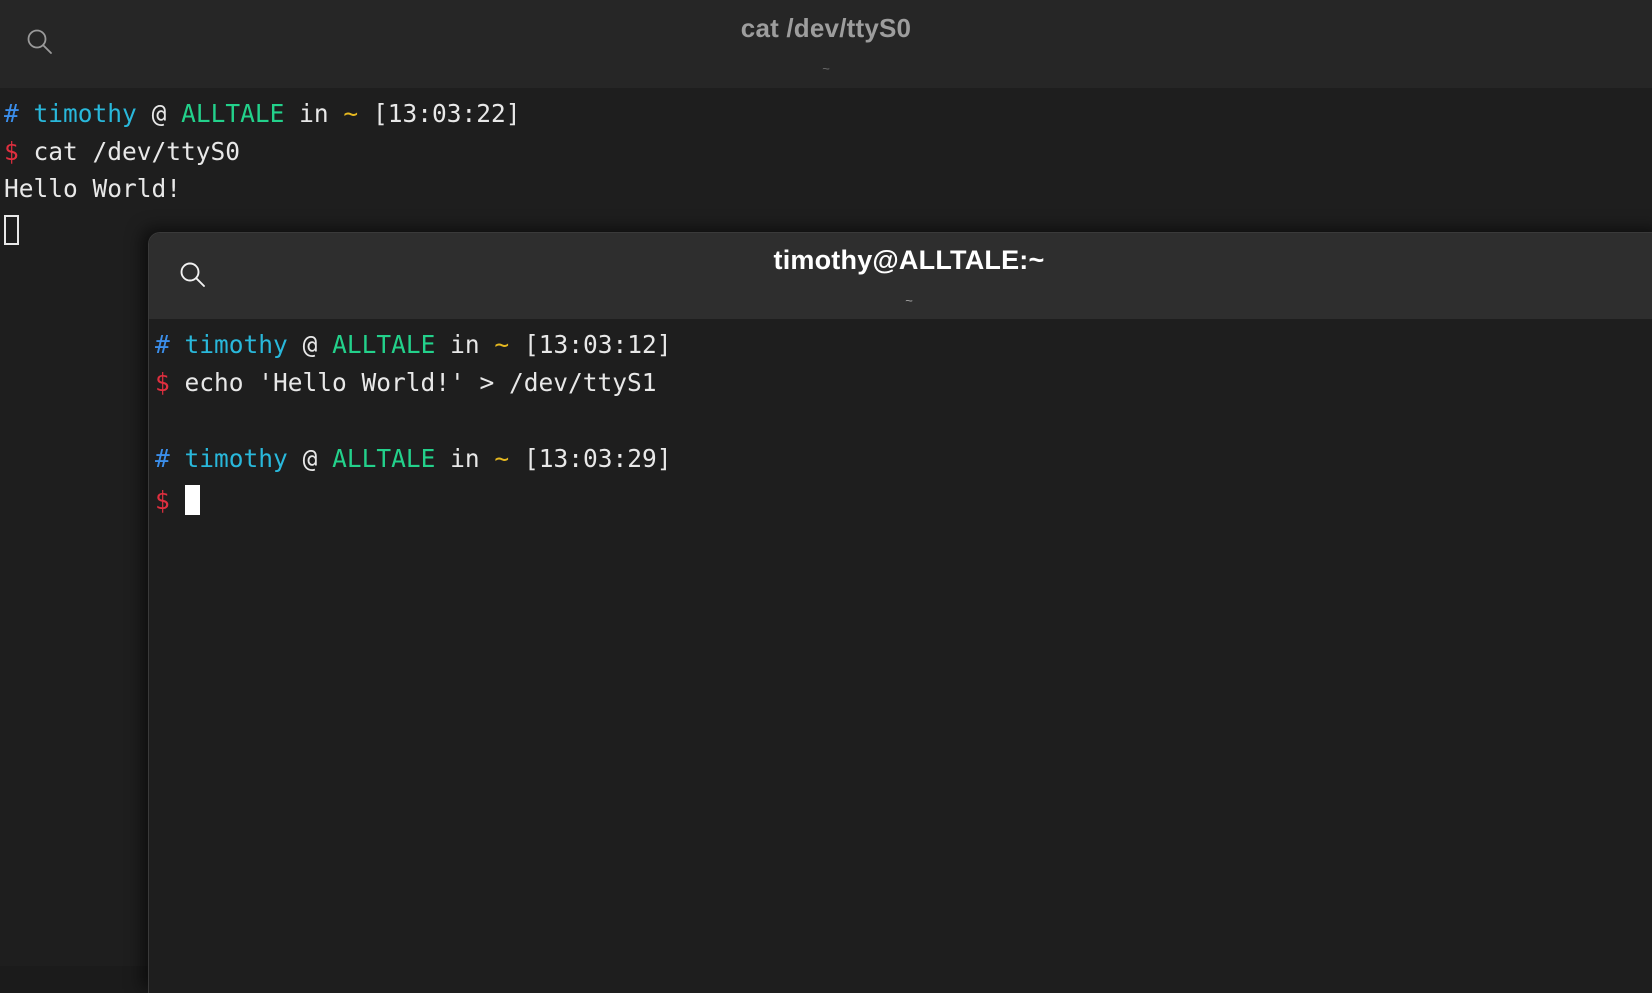 This screenshot has width=1652, height=993. What do you see at coordinates (11, 229) in the screenshot?
I see `terminal-cursor-unfocused` at bounding box center [11, 229].